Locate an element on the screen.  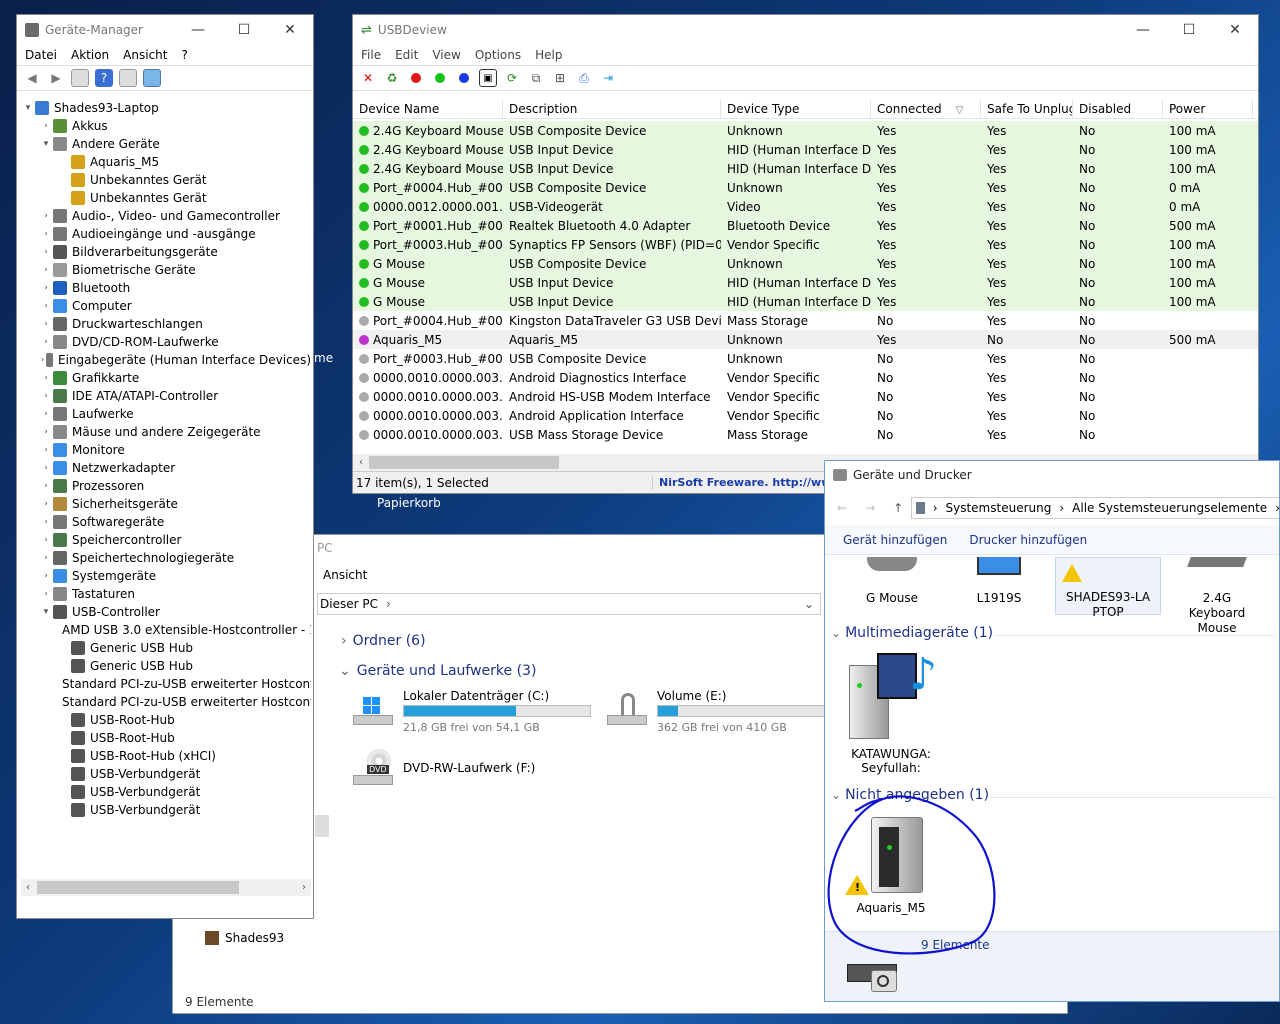
menu-item: Datei is located at coordinates (41, 55).